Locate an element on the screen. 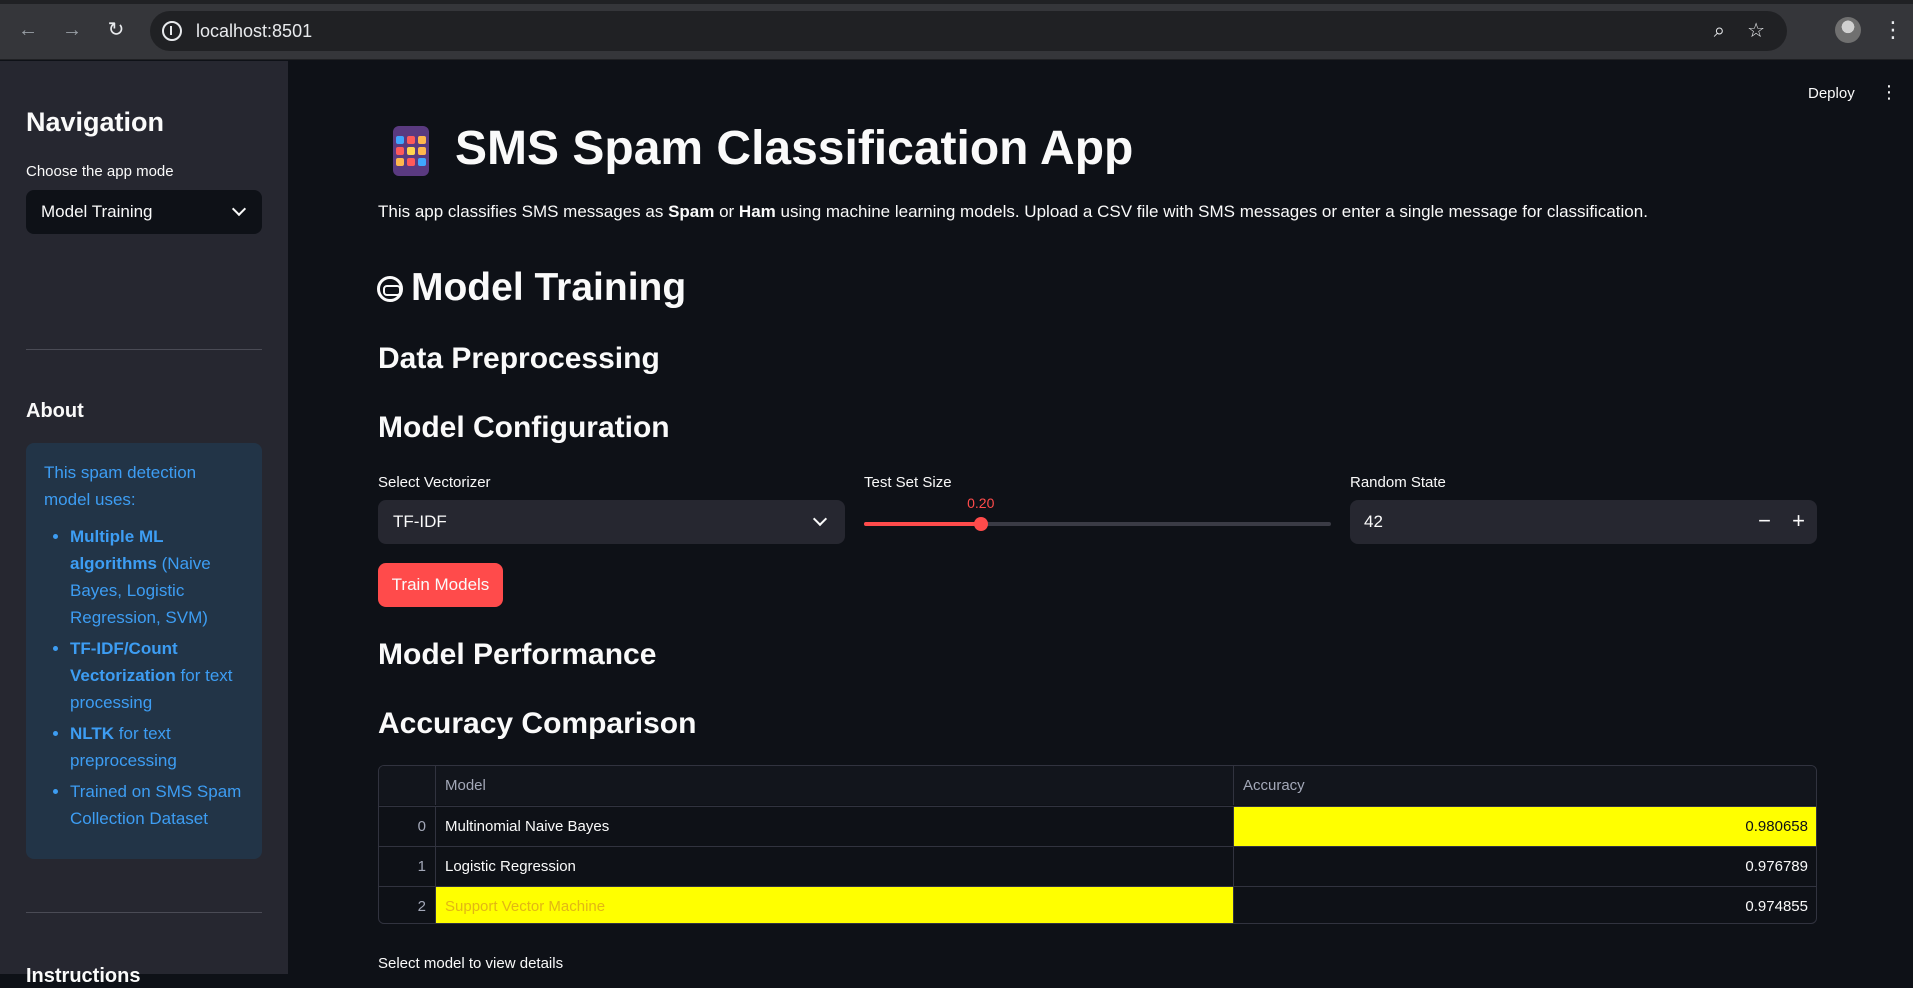 The height and width of the screenshot is (988, 1913). random-state-input: 42 − + is located at coordinates (1583, 522).